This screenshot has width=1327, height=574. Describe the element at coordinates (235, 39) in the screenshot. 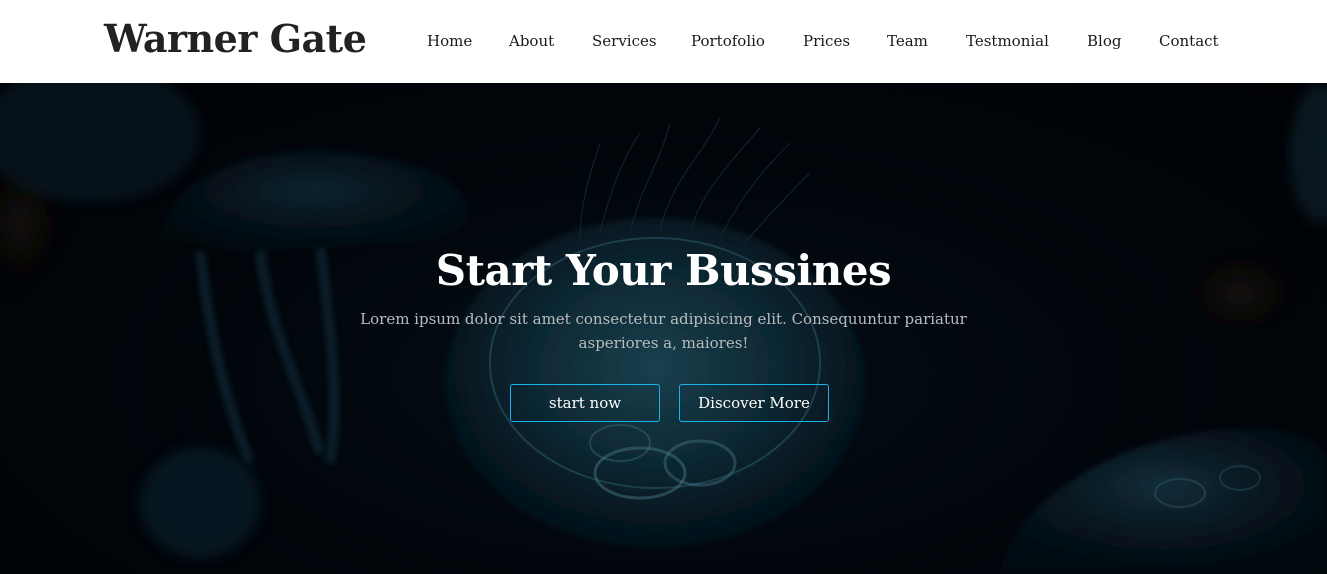

I see `brand-logo: Warner Gate` at that location.